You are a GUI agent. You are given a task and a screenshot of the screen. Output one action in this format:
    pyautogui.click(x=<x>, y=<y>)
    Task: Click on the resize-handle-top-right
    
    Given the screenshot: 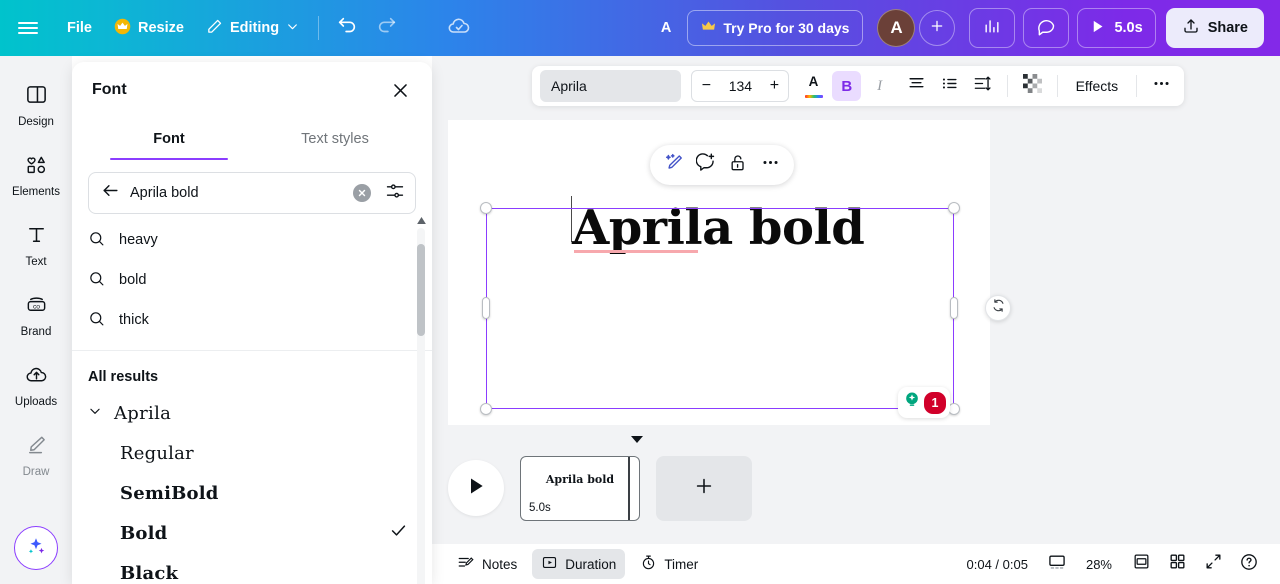 What is the action you would take?
    pyautogui.click(x=954, y=208)
    